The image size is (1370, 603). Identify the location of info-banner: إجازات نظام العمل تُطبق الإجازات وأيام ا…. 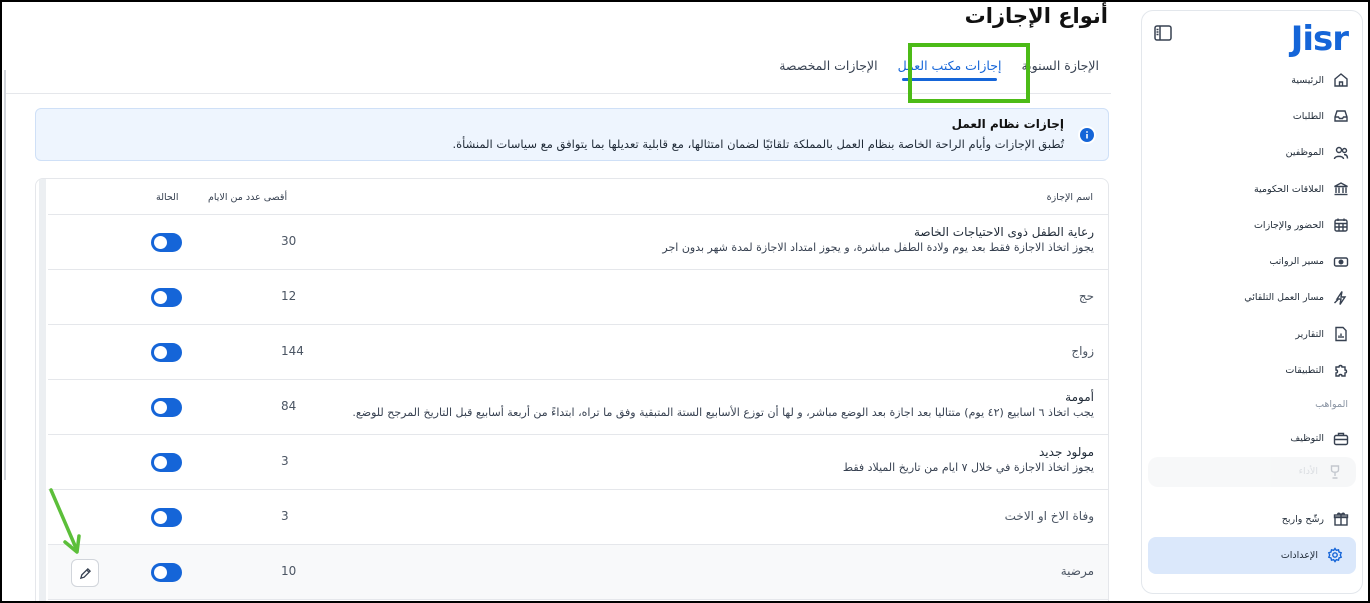
(572, 134).